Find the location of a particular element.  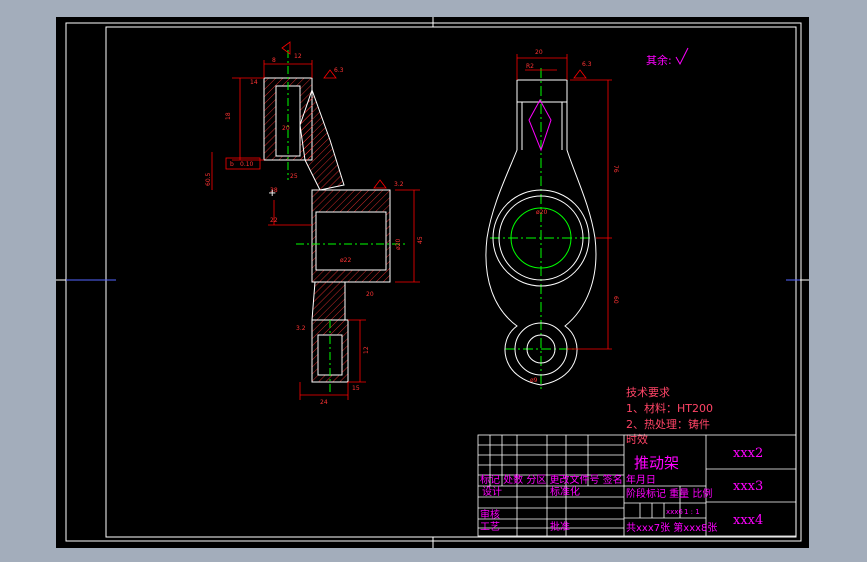

dim-text: 18 is located at coordinates (228, 116).